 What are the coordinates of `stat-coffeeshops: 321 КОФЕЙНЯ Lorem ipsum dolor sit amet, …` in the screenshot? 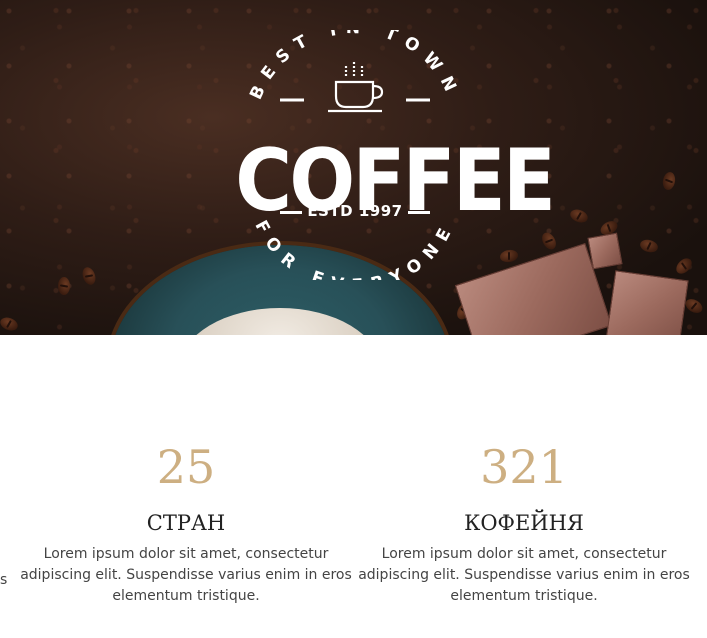 It's located at (524, 523).